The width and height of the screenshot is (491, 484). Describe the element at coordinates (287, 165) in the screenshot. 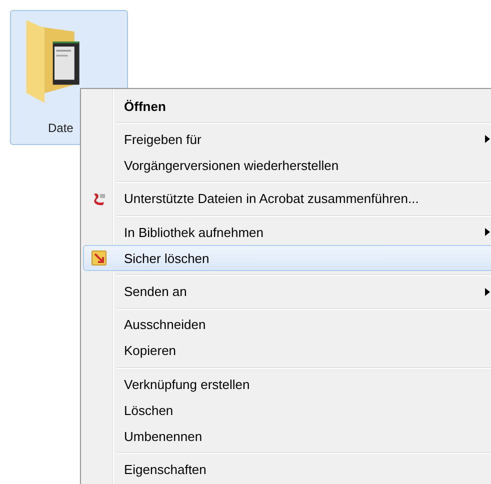

I see `menu-item: Vorgängerversionen wiederherstellen` at that location.